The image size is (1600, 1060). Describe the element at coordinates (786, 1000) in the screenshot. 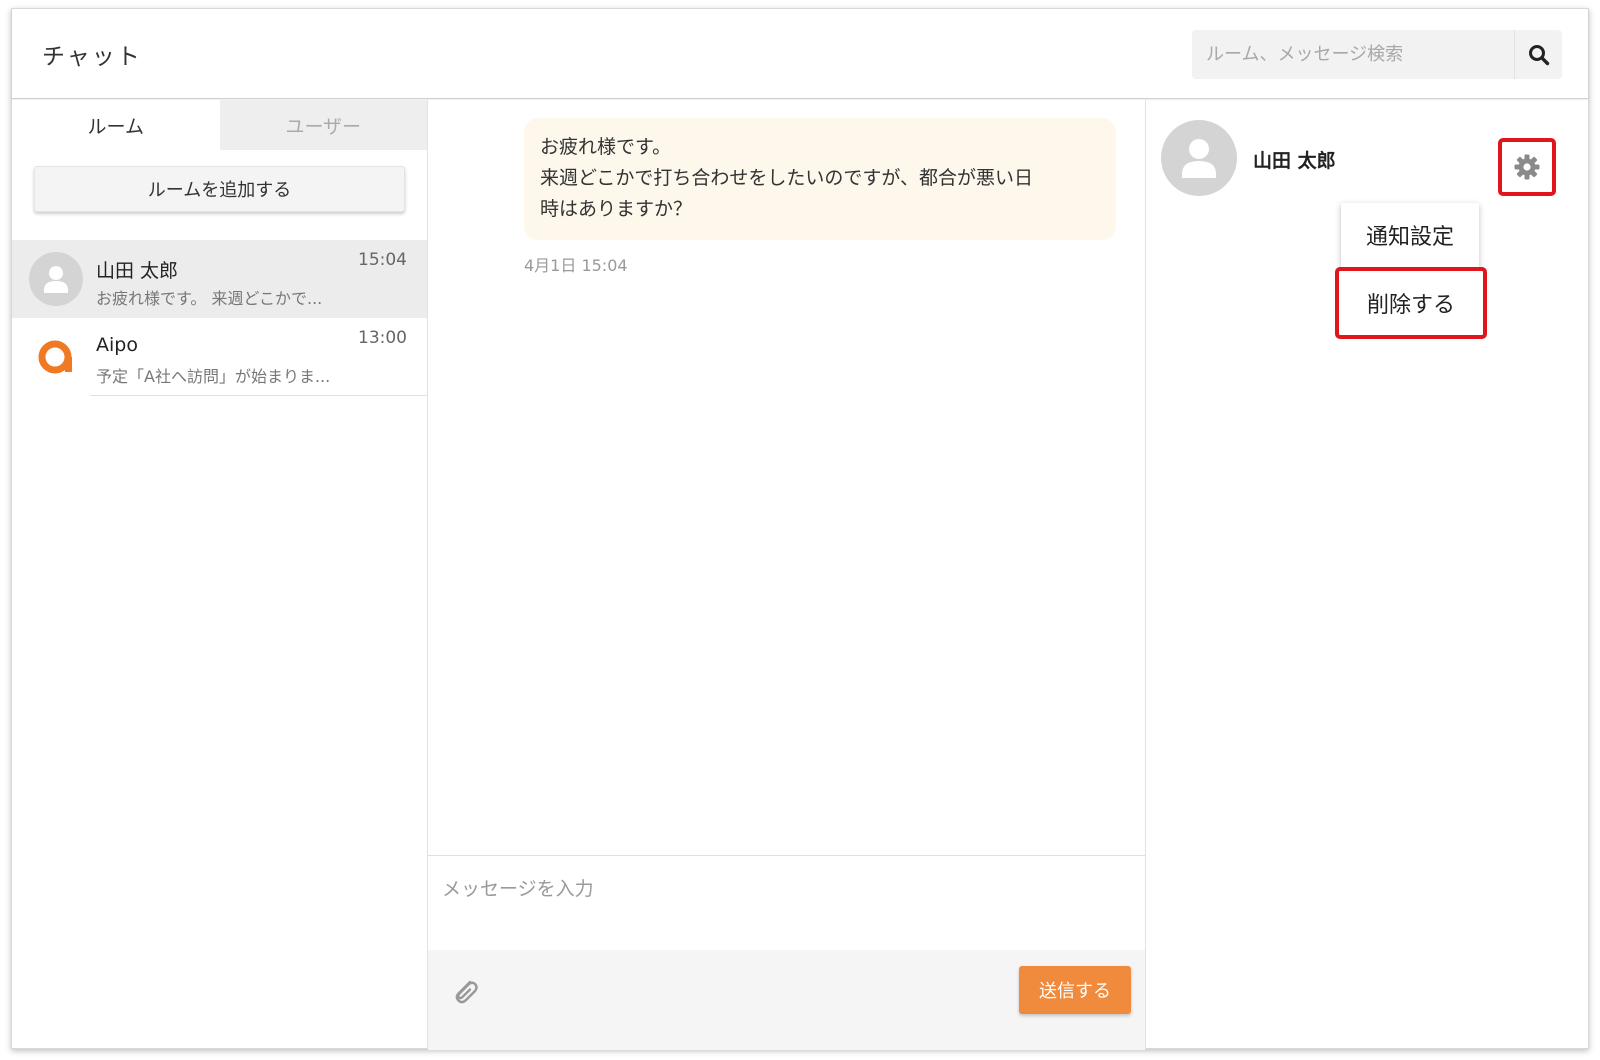

I see `composer-toolbar: 送信する` at that location.